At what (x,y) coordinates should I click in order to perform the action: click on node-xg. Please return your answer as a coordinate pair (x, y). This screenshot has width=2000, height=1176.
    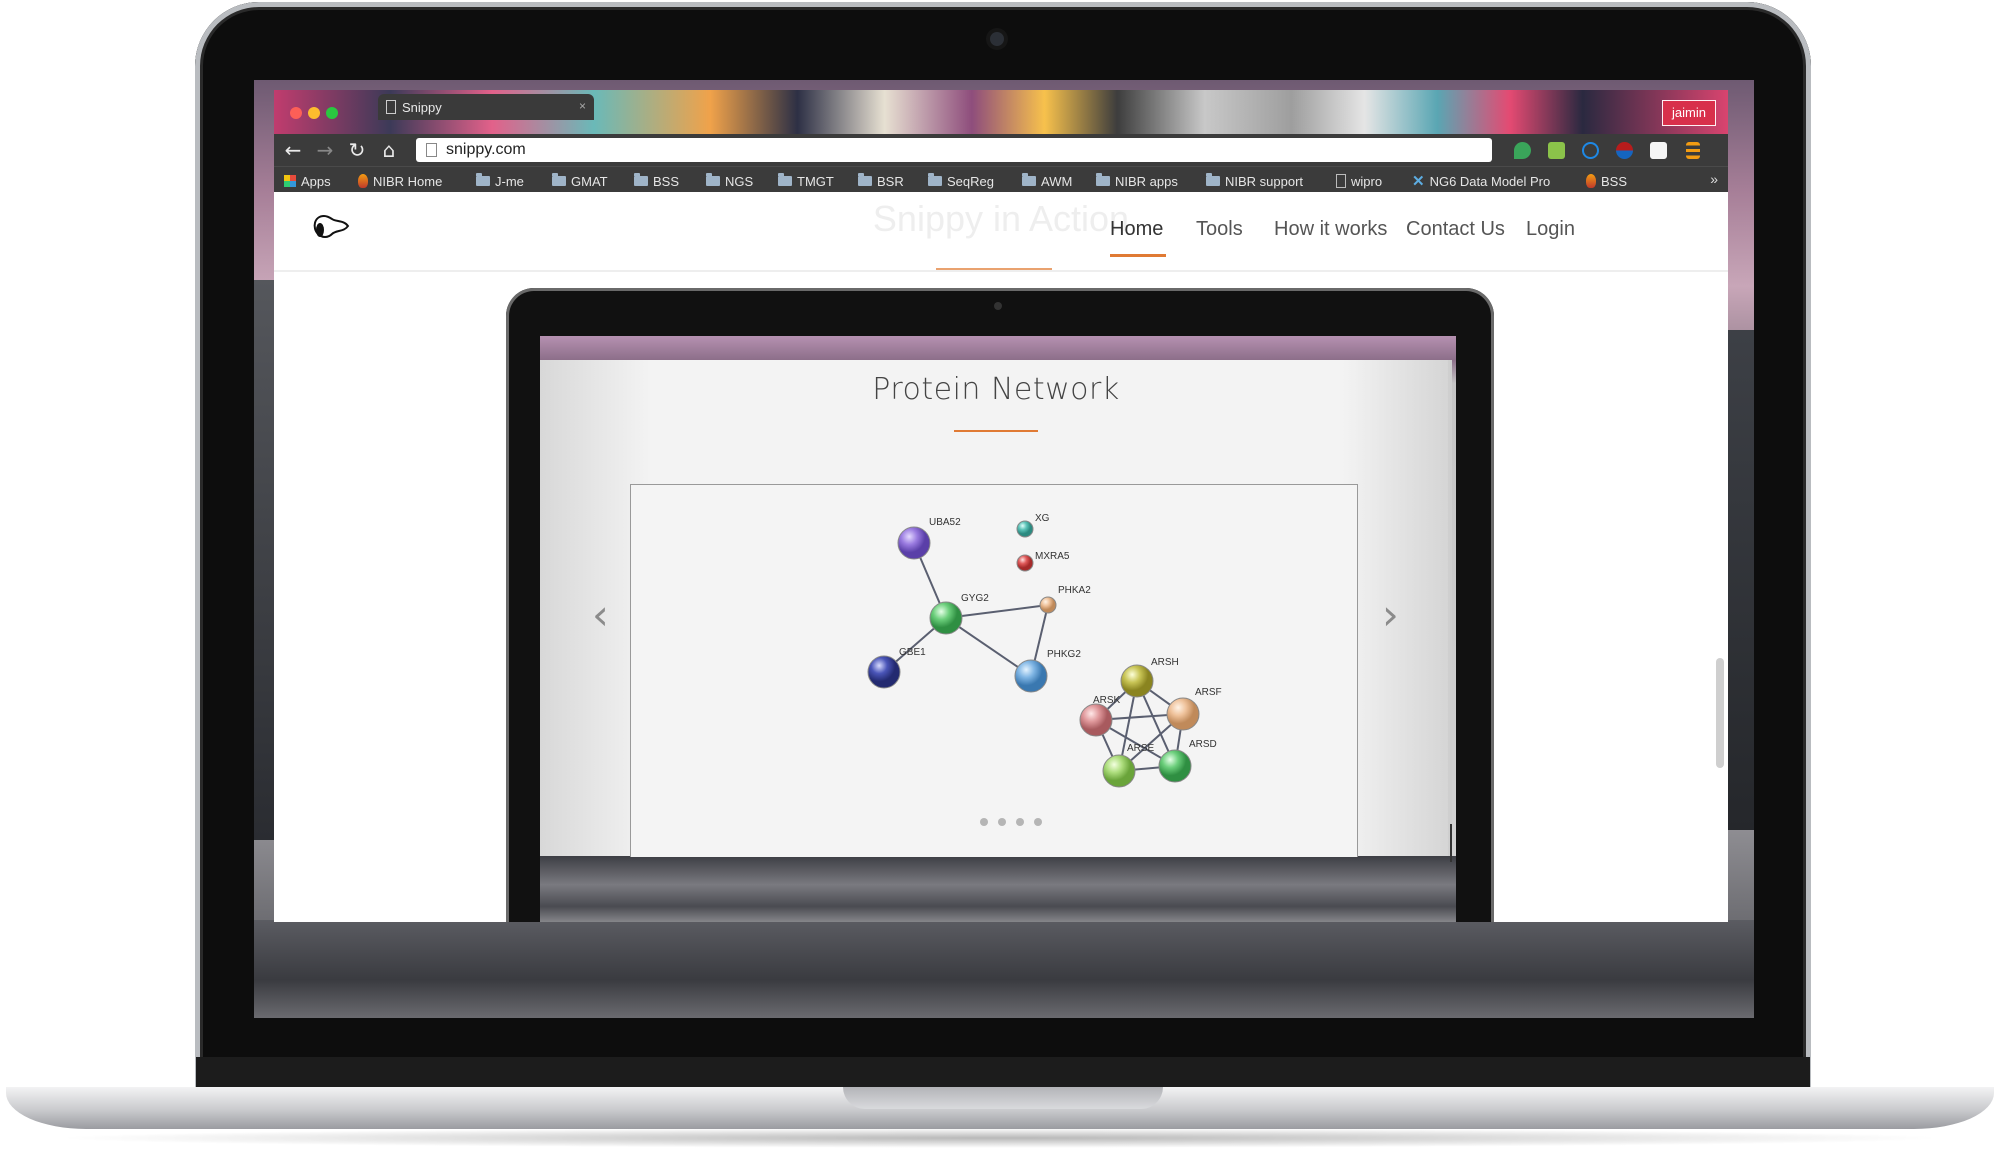
    Looking at the image, I should click on (1025, 529).